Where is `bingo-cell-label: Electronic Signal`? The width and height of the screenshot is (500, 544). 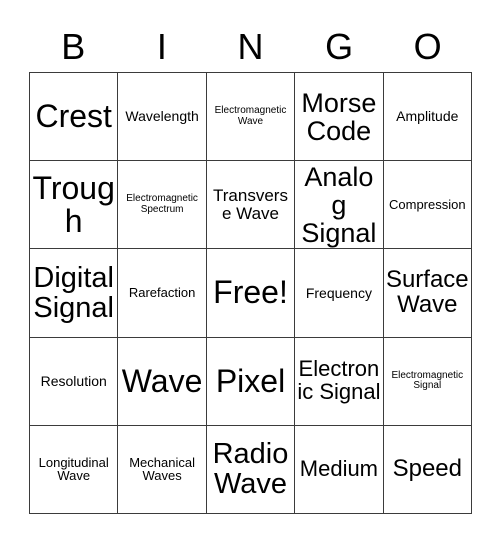 bingo-cell-label: Electronic Signal is located at coordinates (339, 380).